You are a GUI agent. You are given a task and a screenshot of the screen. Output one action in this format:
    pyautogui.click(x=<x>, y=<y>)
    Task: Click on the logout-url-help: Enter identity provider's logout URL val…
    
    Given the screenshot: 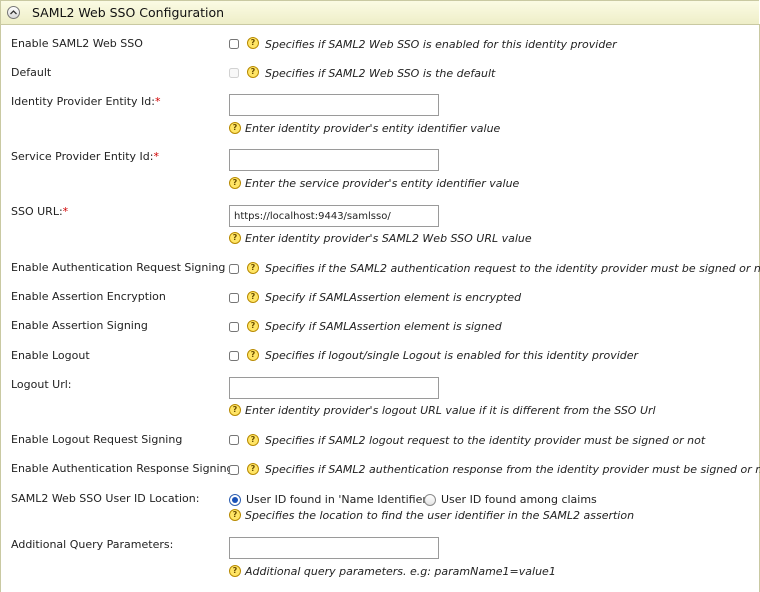 What is the action you would take?
    pyautogui.click(x=450, y=410)
    